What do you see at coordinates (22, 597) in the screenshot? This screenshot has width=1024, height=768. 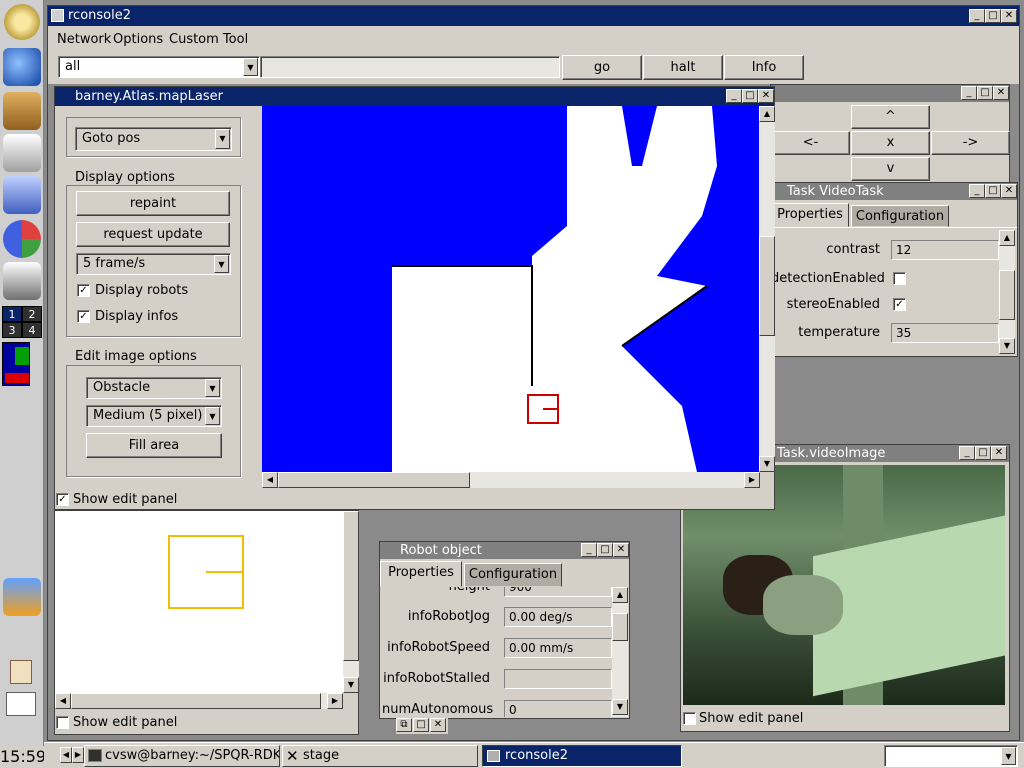 I see `wallpaper-app-icon` at bounding box center [22, 597].